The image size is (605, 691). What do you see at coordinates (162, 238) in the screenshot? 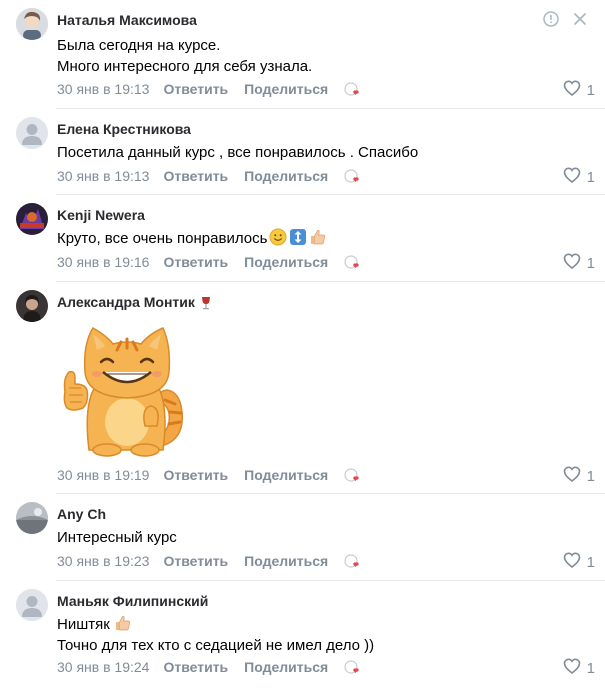
I see `comment-text-line: Круто, все очень понравилось` at bounding box center [162, 238].